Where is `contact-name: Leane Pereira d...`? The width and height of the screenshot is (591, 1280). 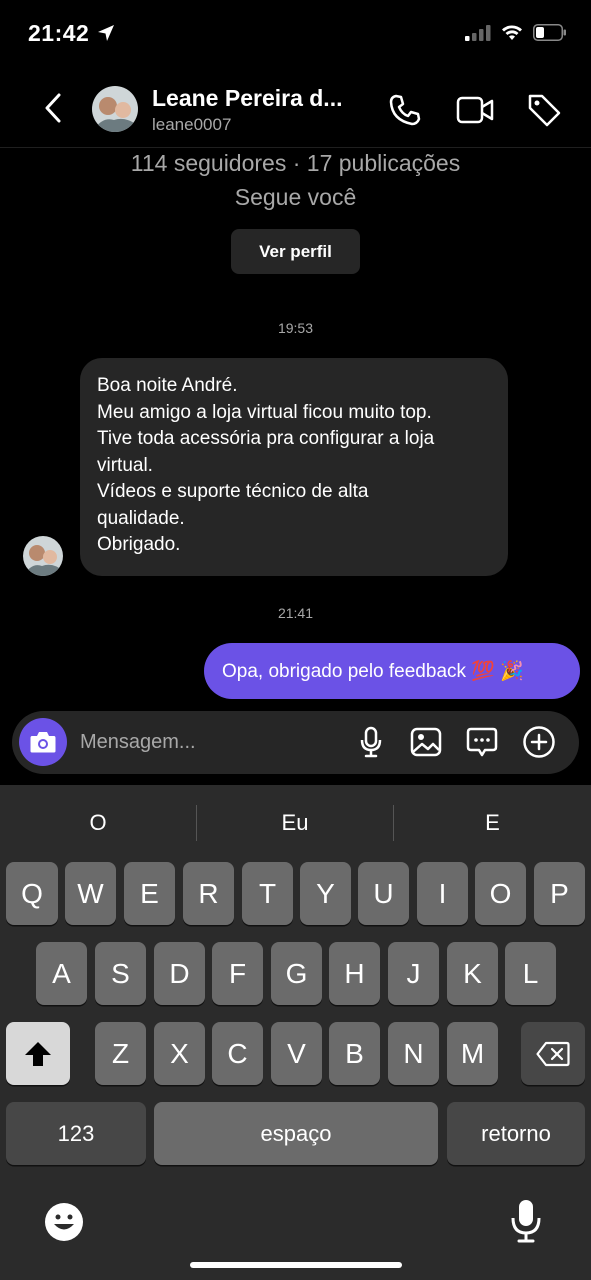 contact-name: Leane Pereira d... is located at coordinates (247, 98).